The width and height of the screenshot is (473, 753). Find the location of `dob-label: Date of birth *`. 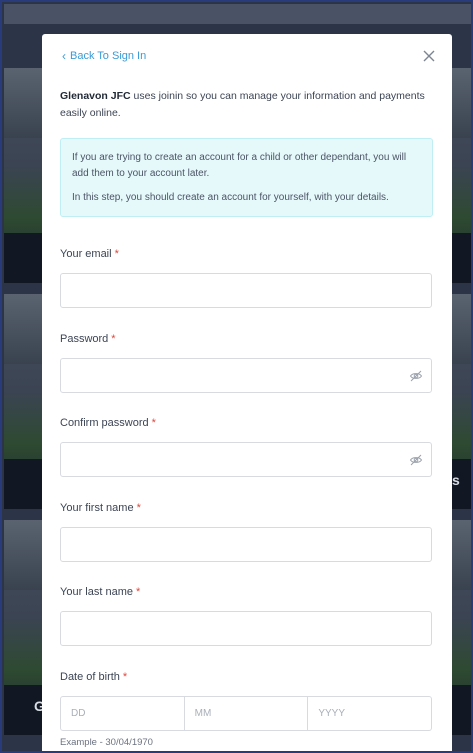

dob-label: Date of birth * is located at coordinates (94, 677).